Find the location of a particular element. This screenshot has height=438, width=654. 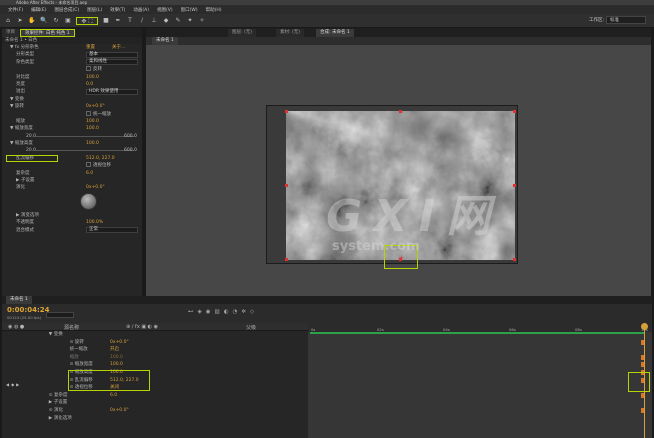

menu-item-2: 图层合成(C) is located at coordinates (66, 10).